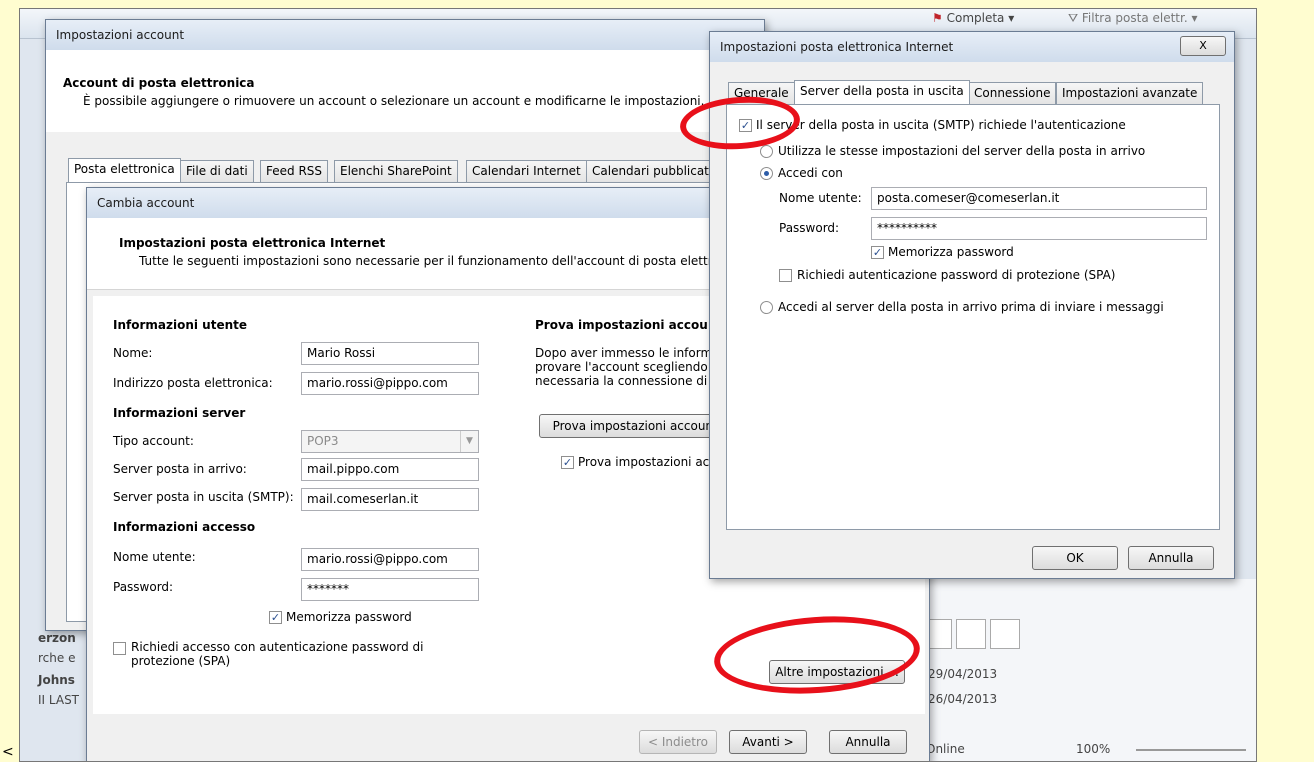 The width and height of the screenshot is (1314, 762). Describe the element at coordinates (1039, 228) in the screenshot. I see `password-field: **********` at that location.